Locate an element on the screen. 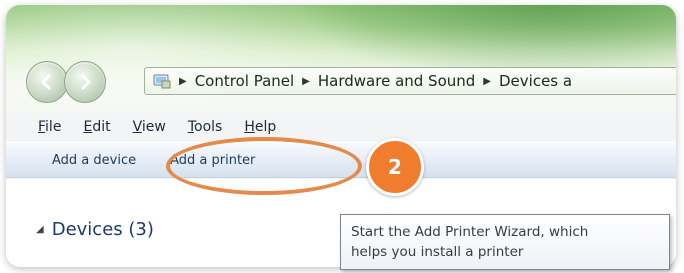 Image resolution: width=684 pixels, height=273 pixels. step-badge: 2 is located at coordinates (395, 167).